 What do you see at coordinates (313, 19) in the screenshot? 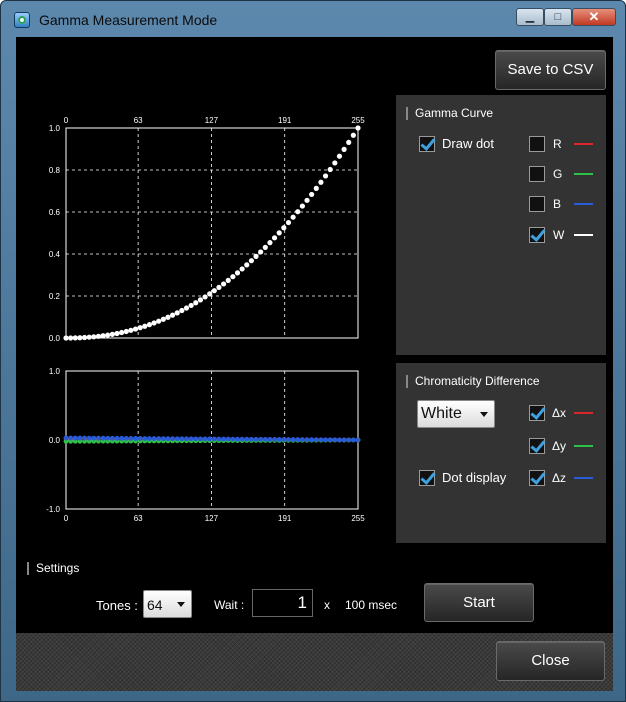
I see `title-bar: Gamma Measurement Mode ▁ □ ✕` at bounding box center [313, 19].